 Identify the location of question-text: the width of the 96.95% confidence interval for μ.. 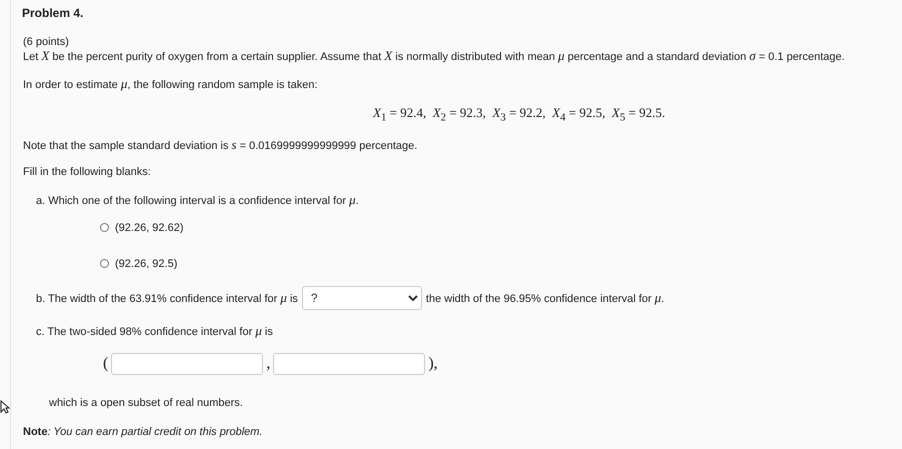
(545, 298).